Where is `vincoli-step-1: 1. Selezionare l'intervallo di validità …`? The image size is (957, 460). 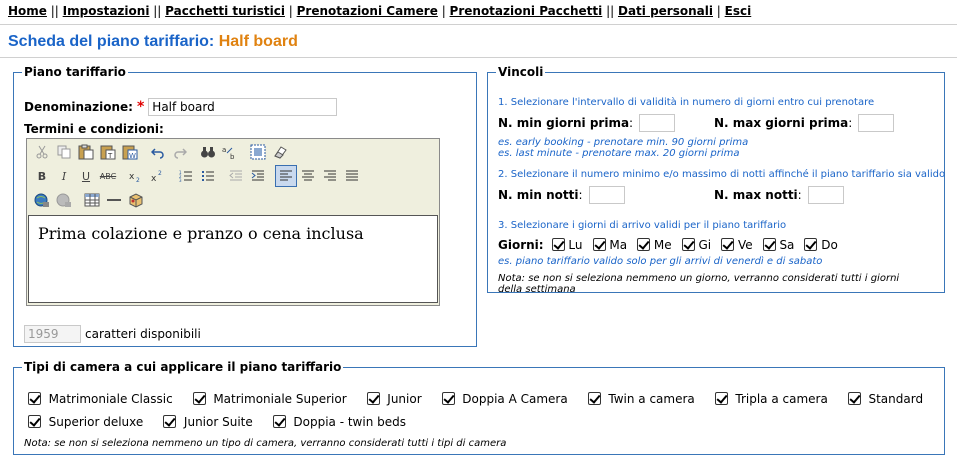 vincoli-step-1: 1. Selezionare l'intervallo di validità … is located at coordinates (686, 102).